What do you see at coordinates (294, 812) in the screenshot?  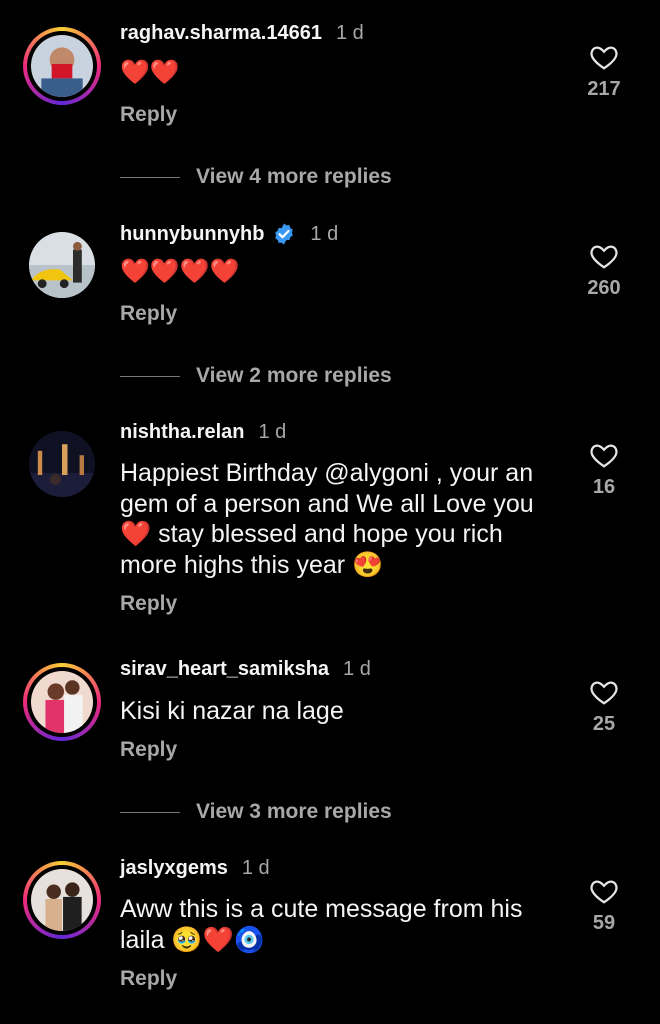 I see `view-more-label: View 3 more replies` at bounding box center [294, 812].